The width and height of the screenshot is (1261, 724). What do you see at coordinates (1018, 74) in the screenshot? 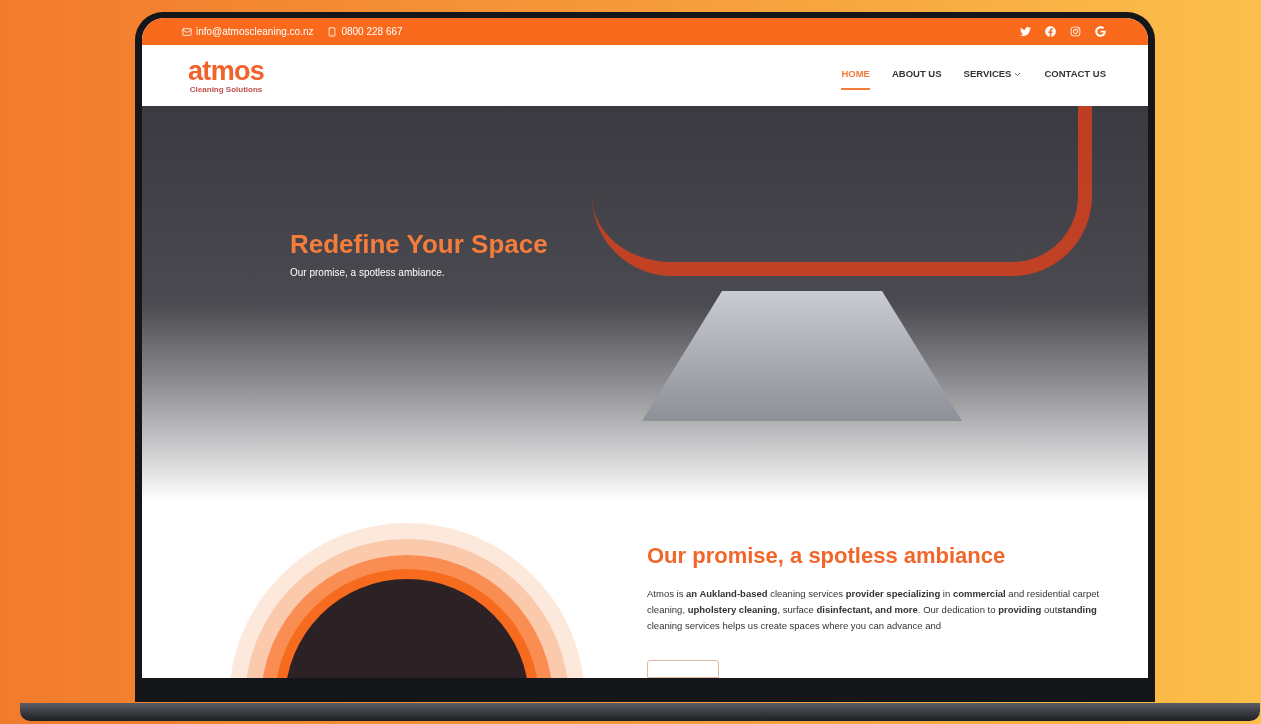
I see `chevron-down-icon` at bounding box center [1018, 74].